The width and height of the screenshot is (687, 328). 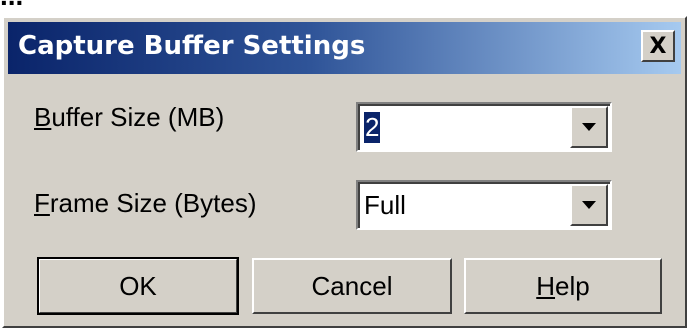 I want to click on frame-size-label: Frame Size (Bytes), so click(x=145, y=203).